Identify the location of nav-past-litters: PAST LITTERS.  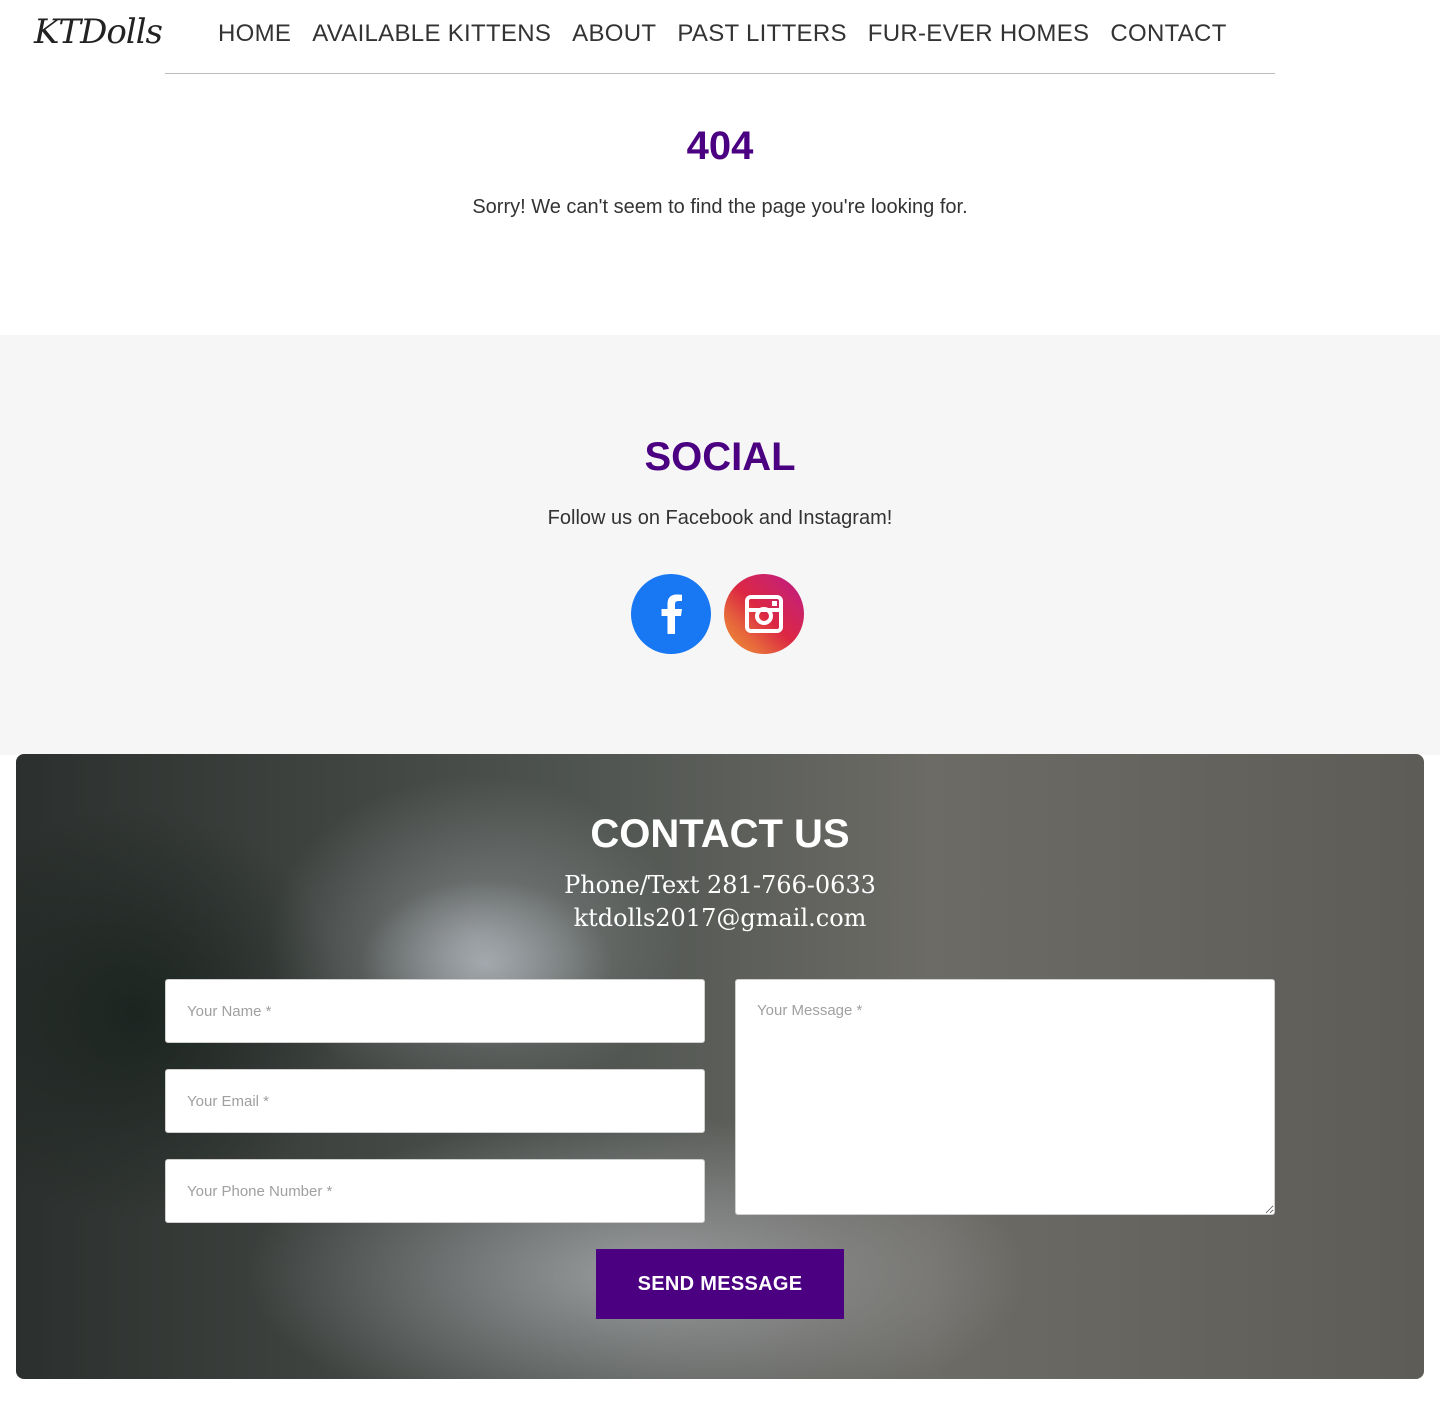
(761, 34).